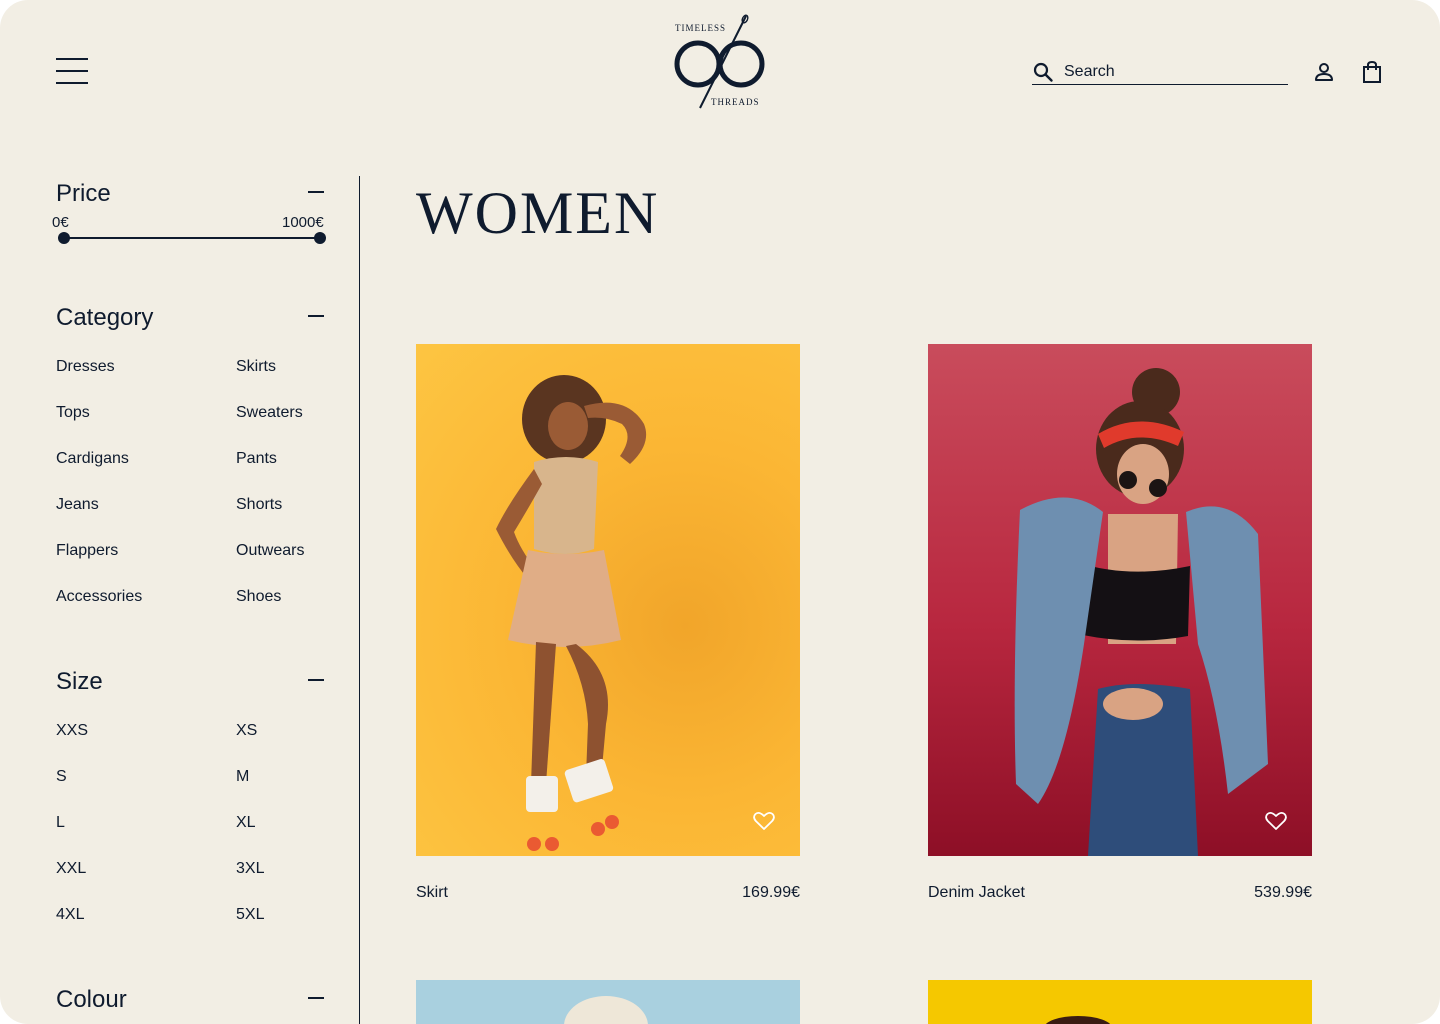 The image size is (1440, 1024). What do you see at coordinates (246, 823) in the screenshot?
I see `size-option: XL` at bounding box center [246, 823].